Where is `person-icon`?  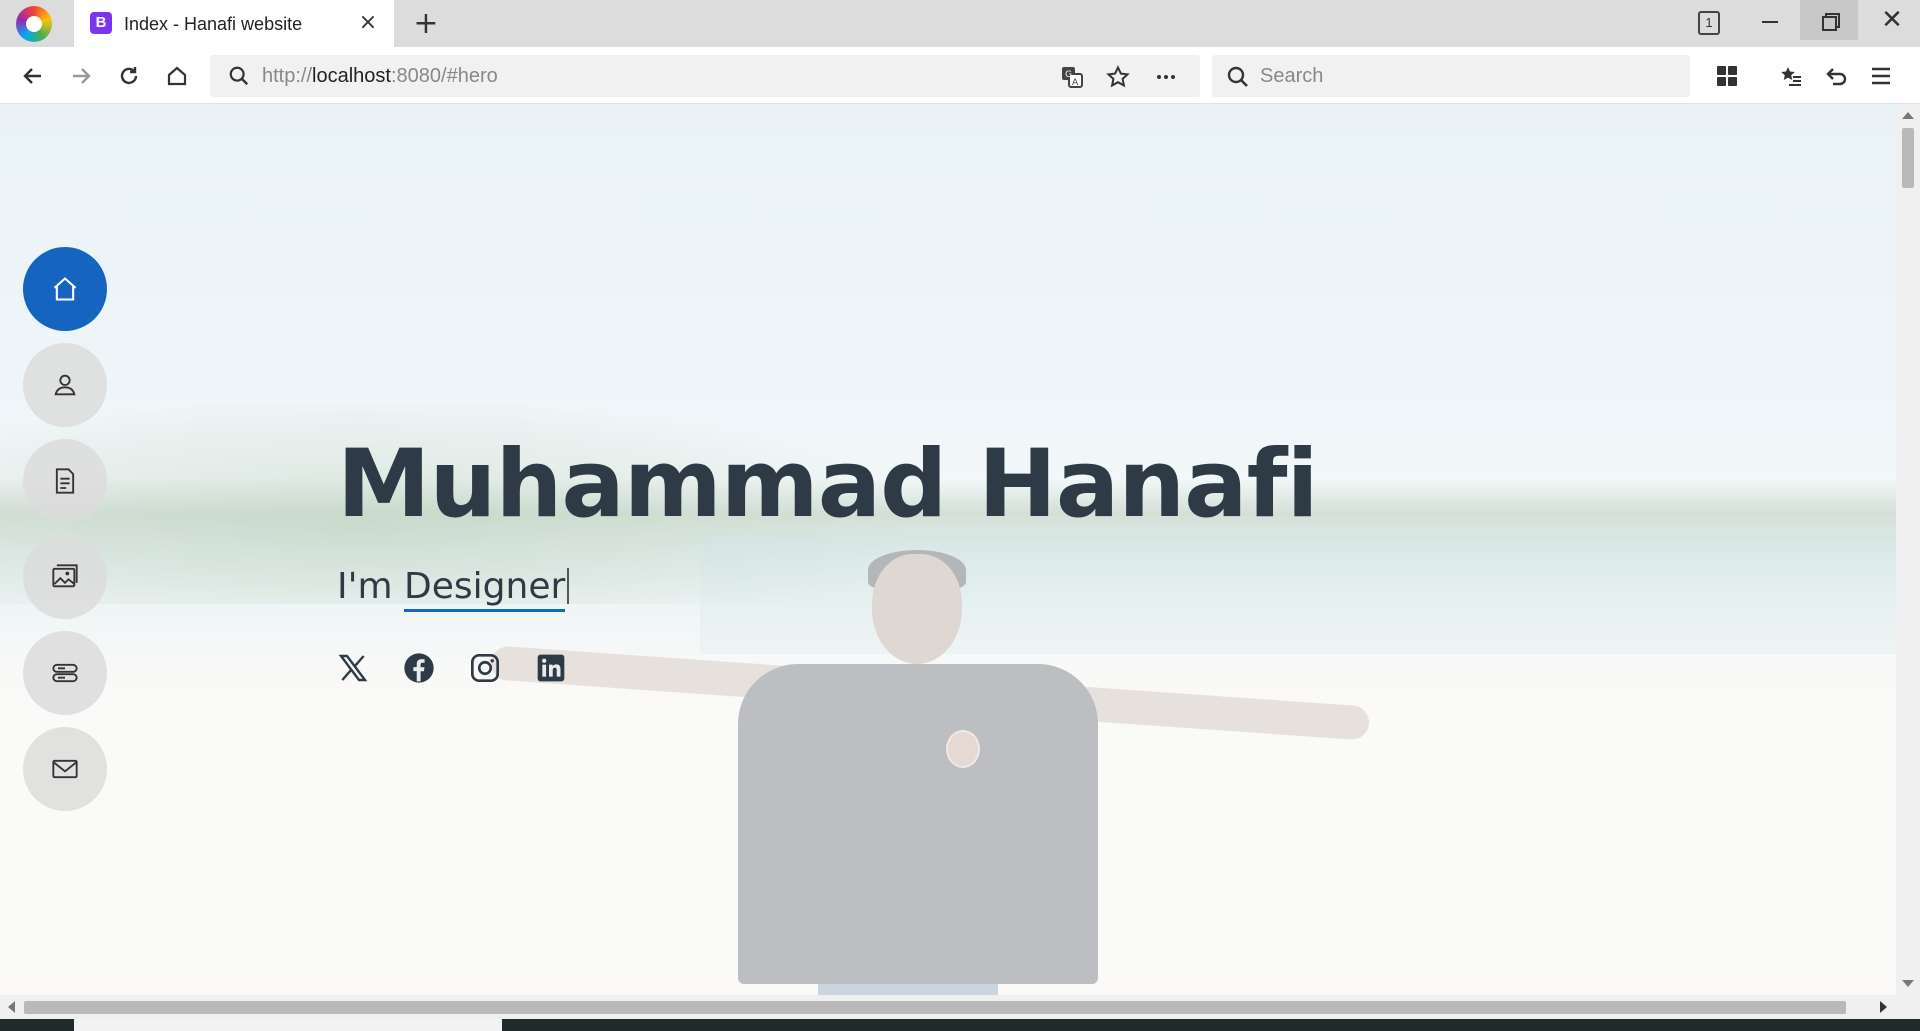
person-icon is located at coordinates (65, 385).